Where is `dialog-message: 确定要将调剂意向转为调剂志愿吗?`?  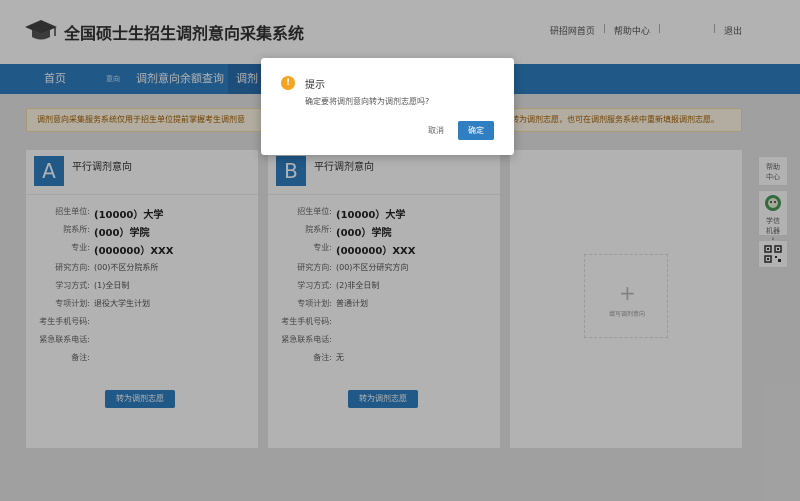 dialog-message: 确定要将调剂意向转为调剂志愿吗? is located at coordinates (367, 101).